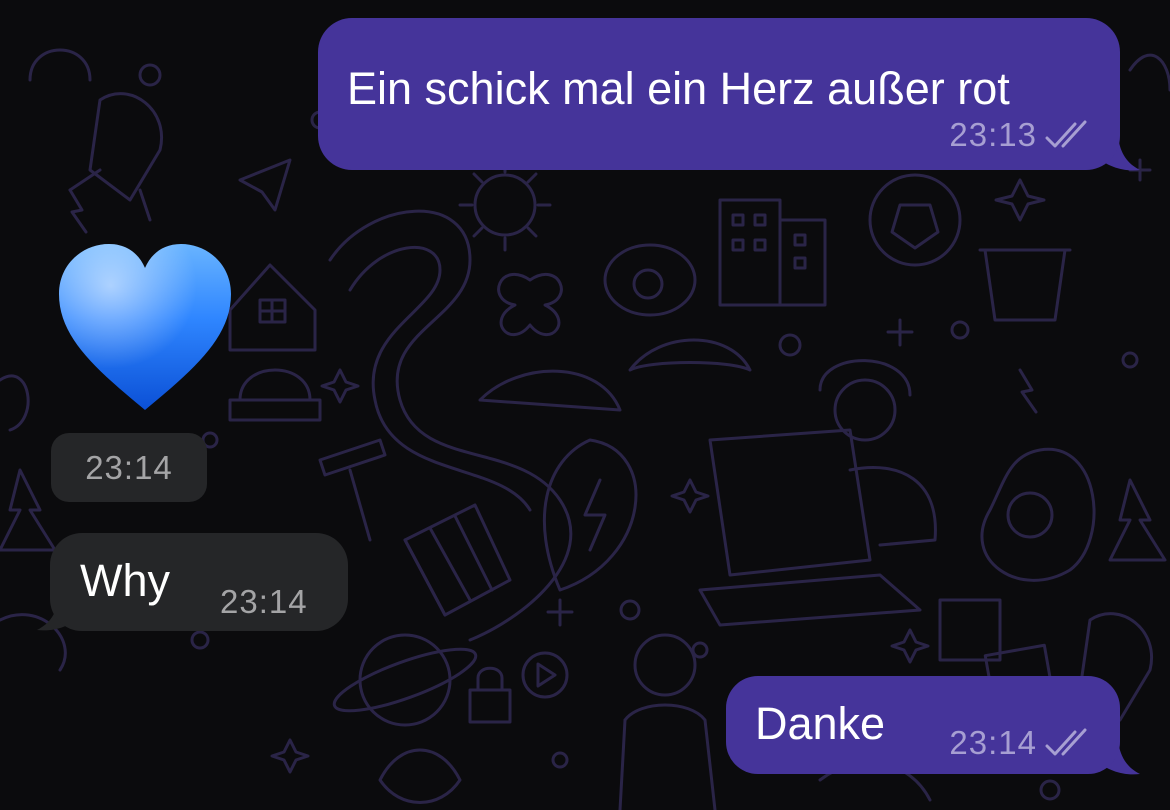 The image size is (1170, 810). I want to click on message-time: 23:13, so click(993, 134).